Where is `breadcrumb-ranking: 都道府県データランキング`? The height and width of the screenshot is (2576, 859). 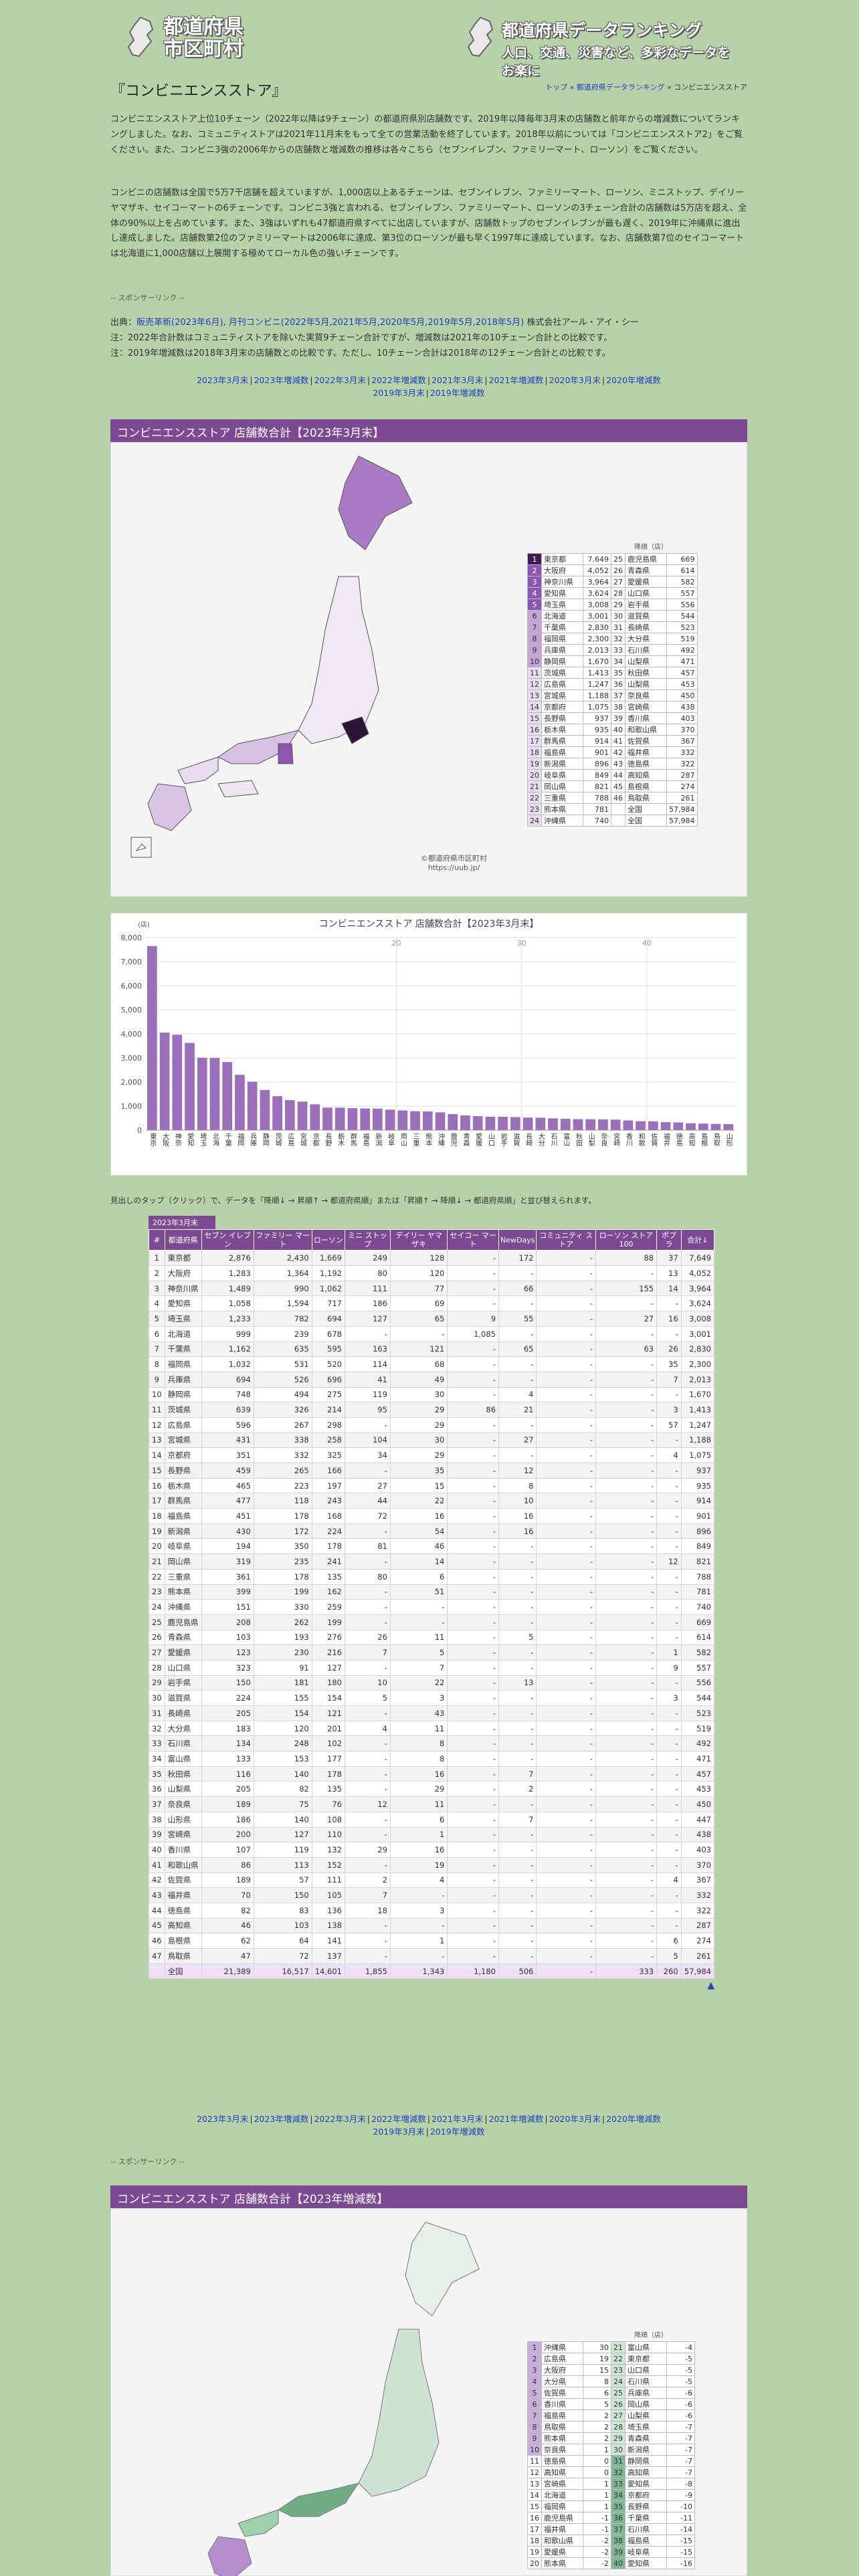
breadcrumb-ranking: 都道府県データランキング is located at coordinates (621, 88).